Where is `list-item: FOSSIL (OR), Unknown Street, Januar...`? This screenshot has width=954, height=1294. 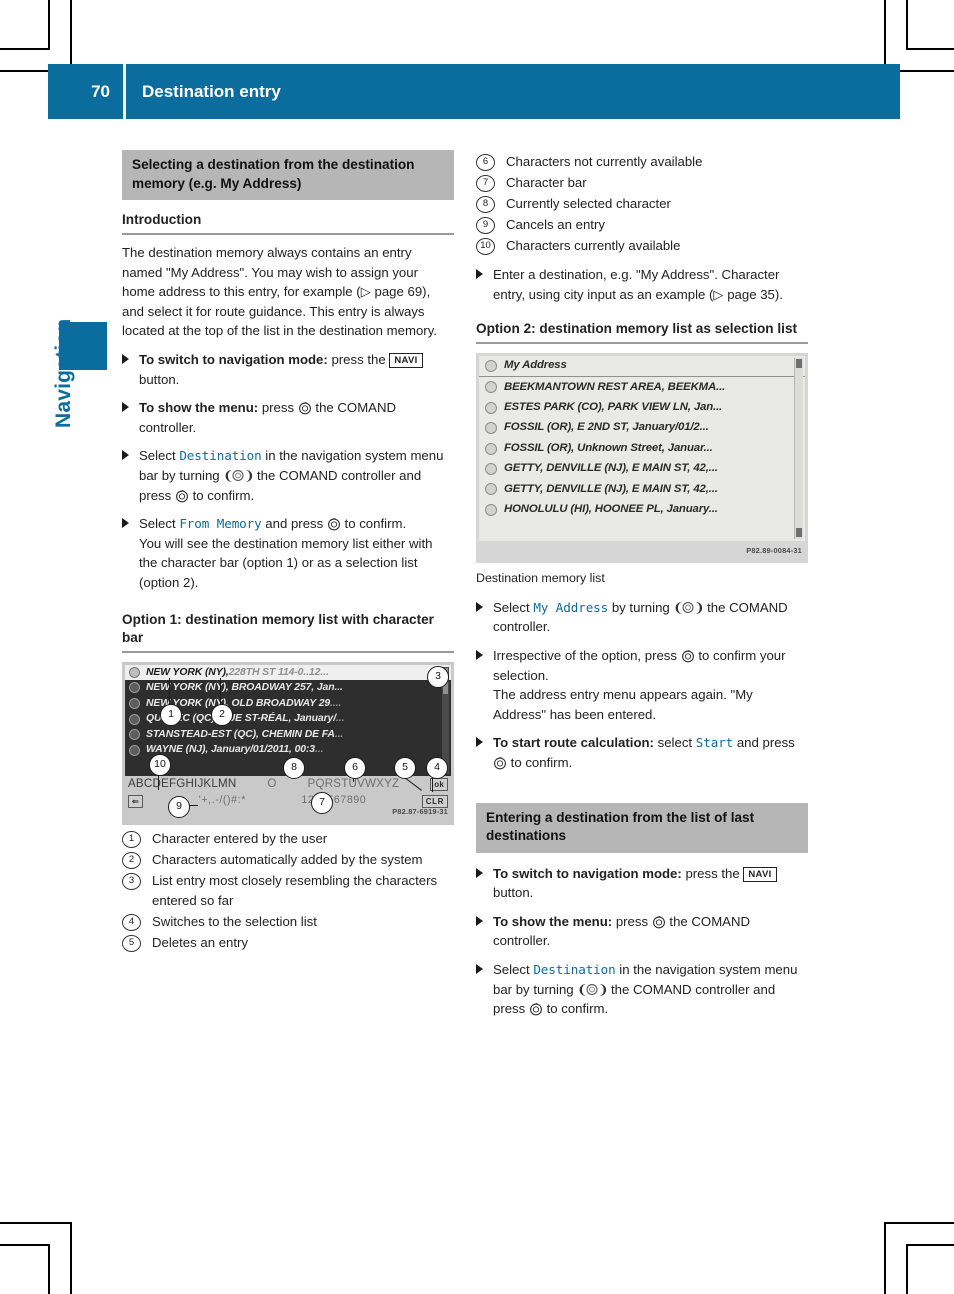 list-item: FOSSIL (OR), Unknown Street, Januar... is located at coordinates (642, 448).